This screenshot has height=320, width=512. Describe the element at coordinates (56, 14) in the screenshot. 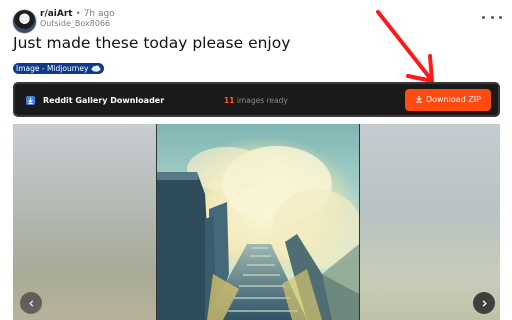

I see `subreddit-link: r/aiArt` at that location.